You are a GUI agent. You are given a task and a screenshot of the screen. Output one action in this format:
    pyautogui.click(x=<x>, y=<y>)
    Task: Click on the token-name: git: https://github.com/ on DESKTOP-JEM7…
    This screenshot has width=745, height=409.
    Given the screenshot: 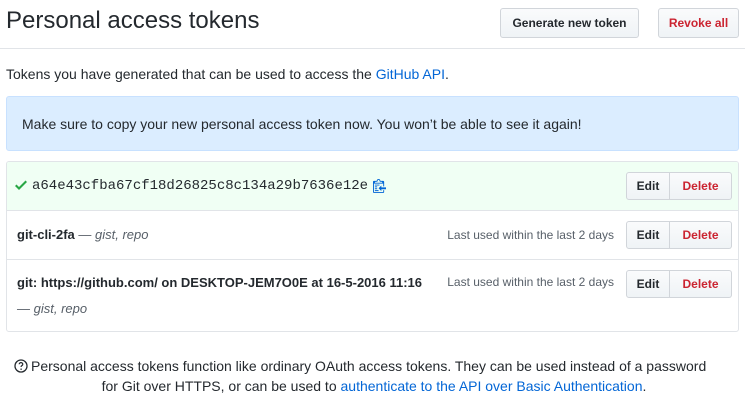 What is the action you would take?
    pyautogui.click(x=220, y=282)
    